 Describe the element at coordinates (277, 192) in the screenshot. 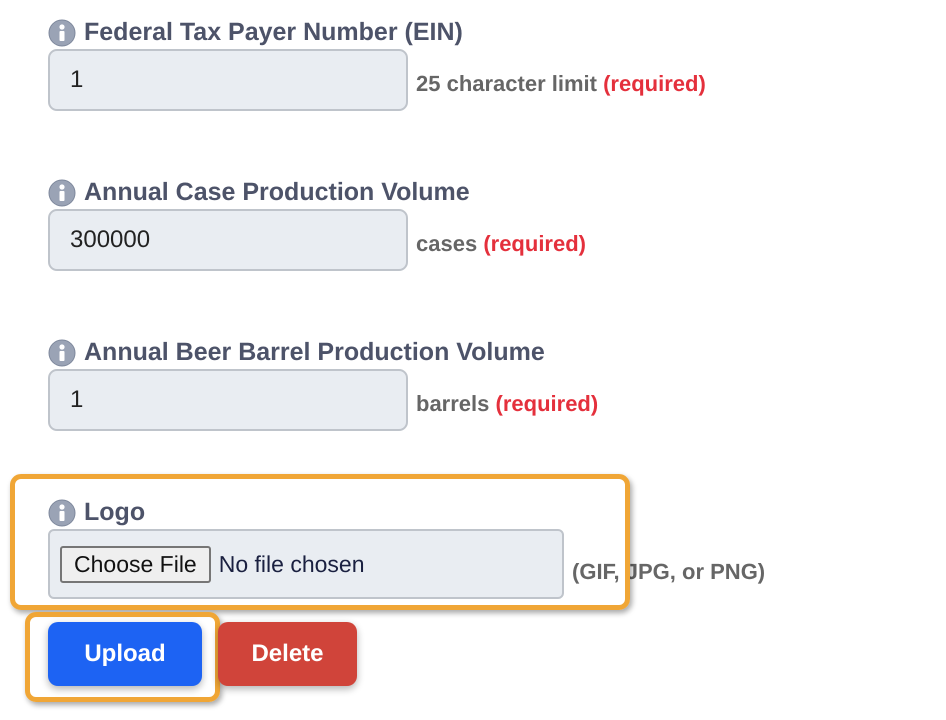

I see `field-label: Annual Case Production Volume` at that location.